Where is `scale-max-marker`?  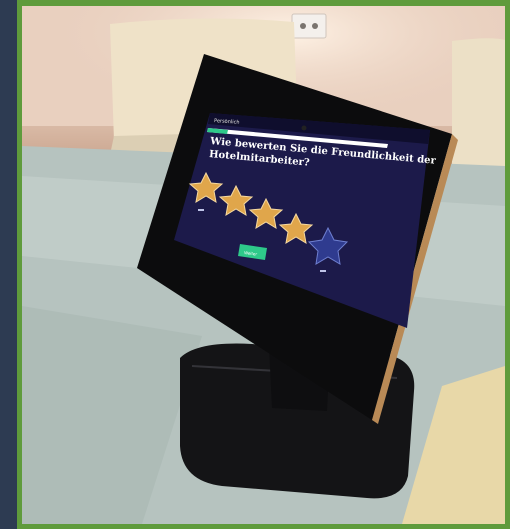
scale-max-marker is located at coordinates (323, 271).